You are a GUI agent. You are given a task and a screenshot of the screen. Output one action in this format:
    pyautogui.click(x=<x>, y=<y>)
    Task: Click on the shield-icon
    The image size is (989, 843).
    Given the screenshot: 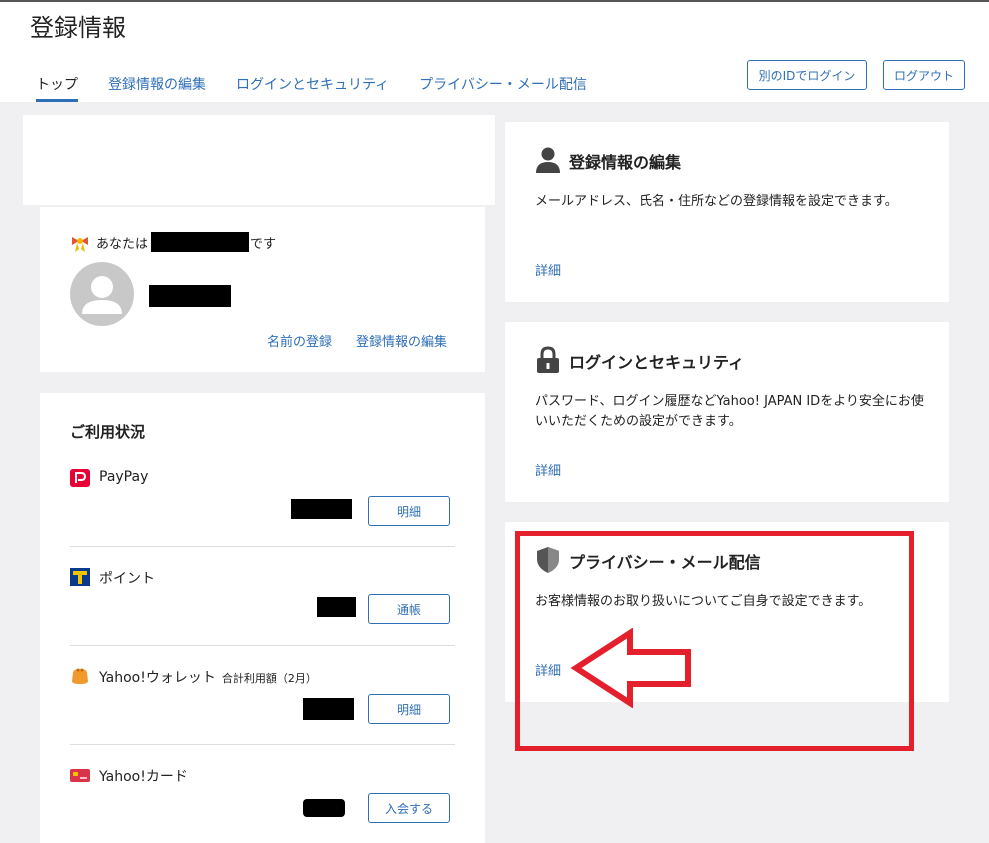 What is the action you would take?
    pyautogui.click(x=548, y=560)
    